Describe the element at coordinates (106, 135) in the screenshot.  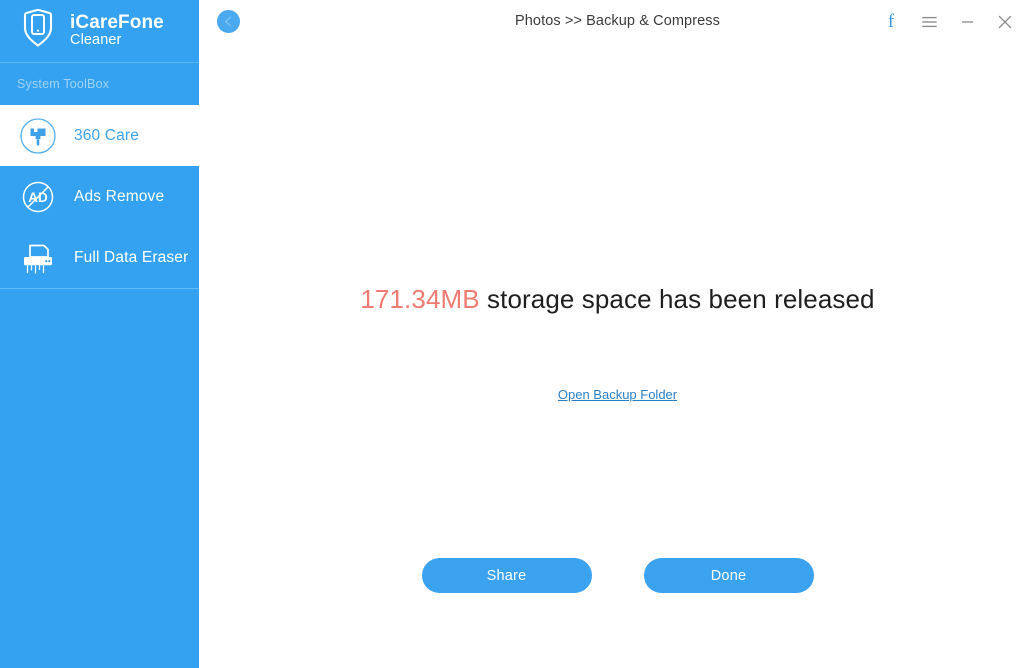
I see `sidebar-item-label: 360 Care` at that location.